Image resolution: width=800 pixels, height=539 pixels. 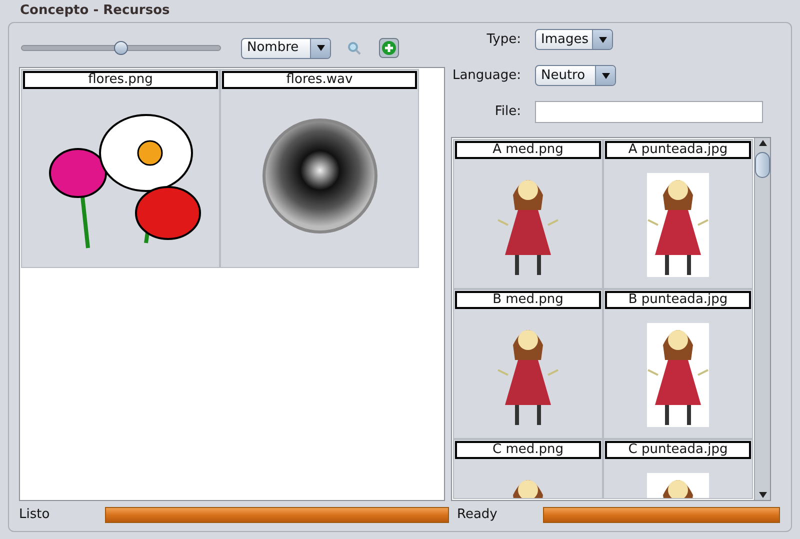 What do you see at coordinates (574, 39) in the screenshot?
I see `filter-dropdown: Images` at bounding box center [574, 39].